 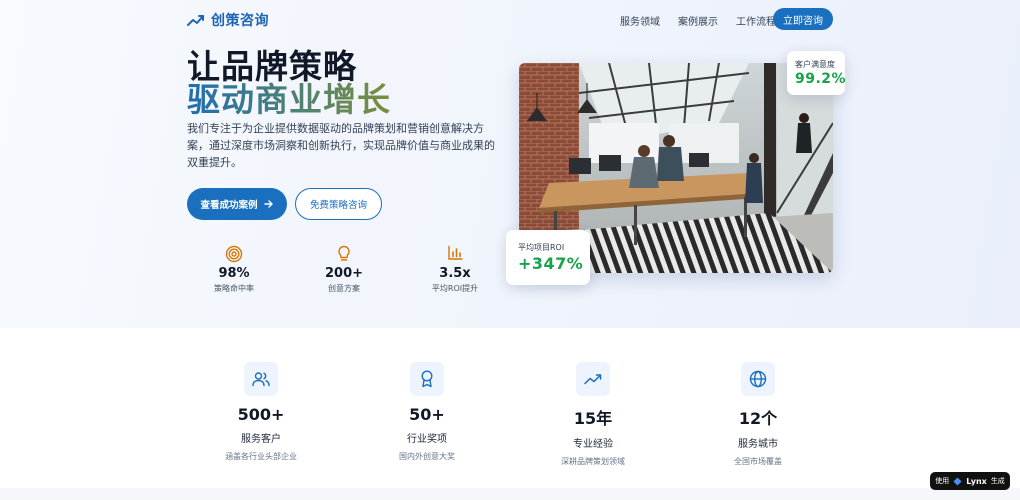 I want to click on feature-label: 专业经验, so click(x=593, y=444).